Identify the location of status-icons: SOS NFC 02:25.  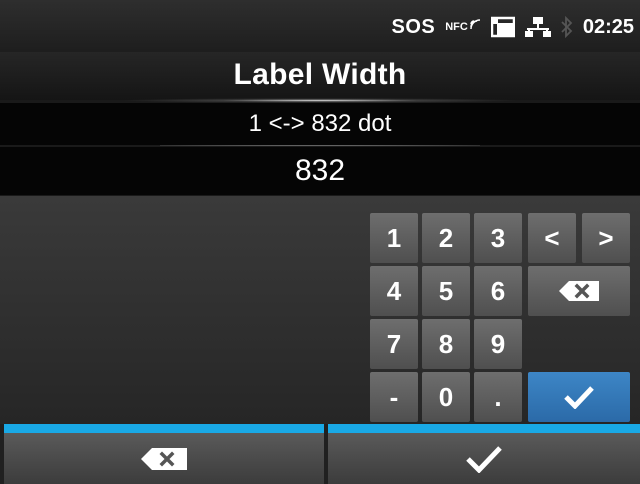
(512, 27).